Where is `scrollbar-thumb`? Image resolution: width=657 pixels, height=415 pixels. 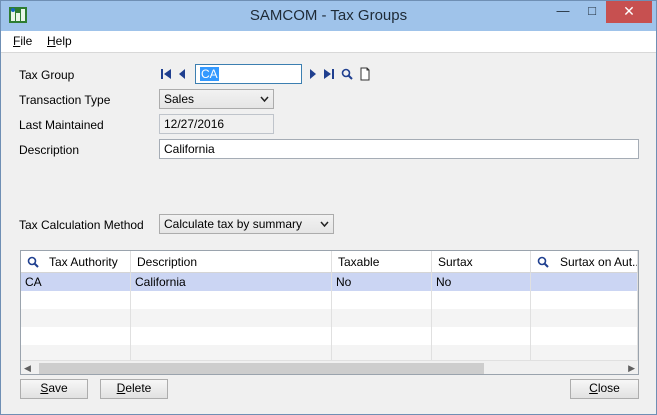
scrollbar-thumb is located at coordinates (261, 368).